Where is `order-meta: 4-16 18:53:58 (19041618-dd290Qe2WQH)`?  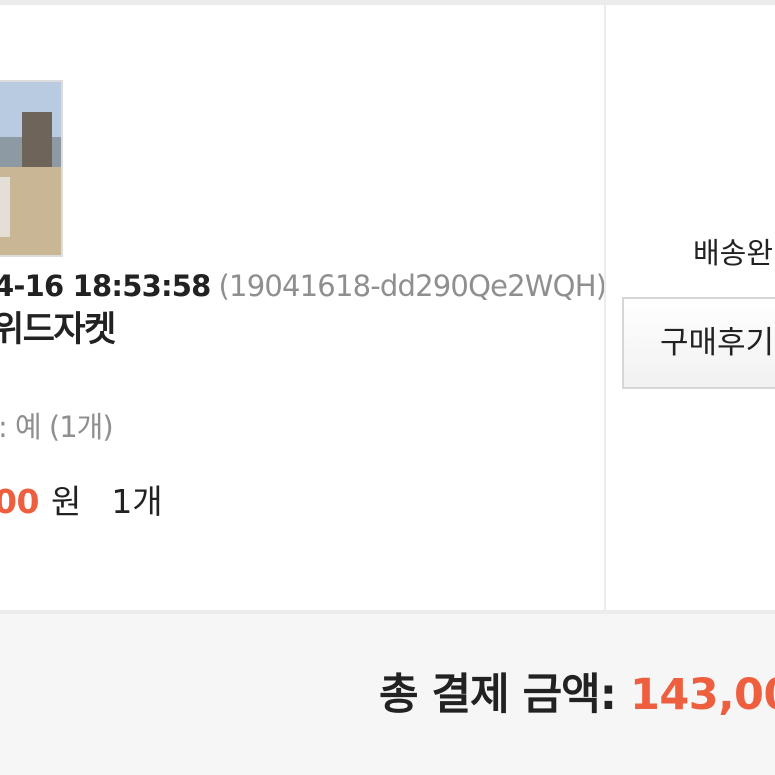
order-meta: 4-16 18:53:58 (19041618-dd290Qe2WQH) is located at coordinates (304, 286).